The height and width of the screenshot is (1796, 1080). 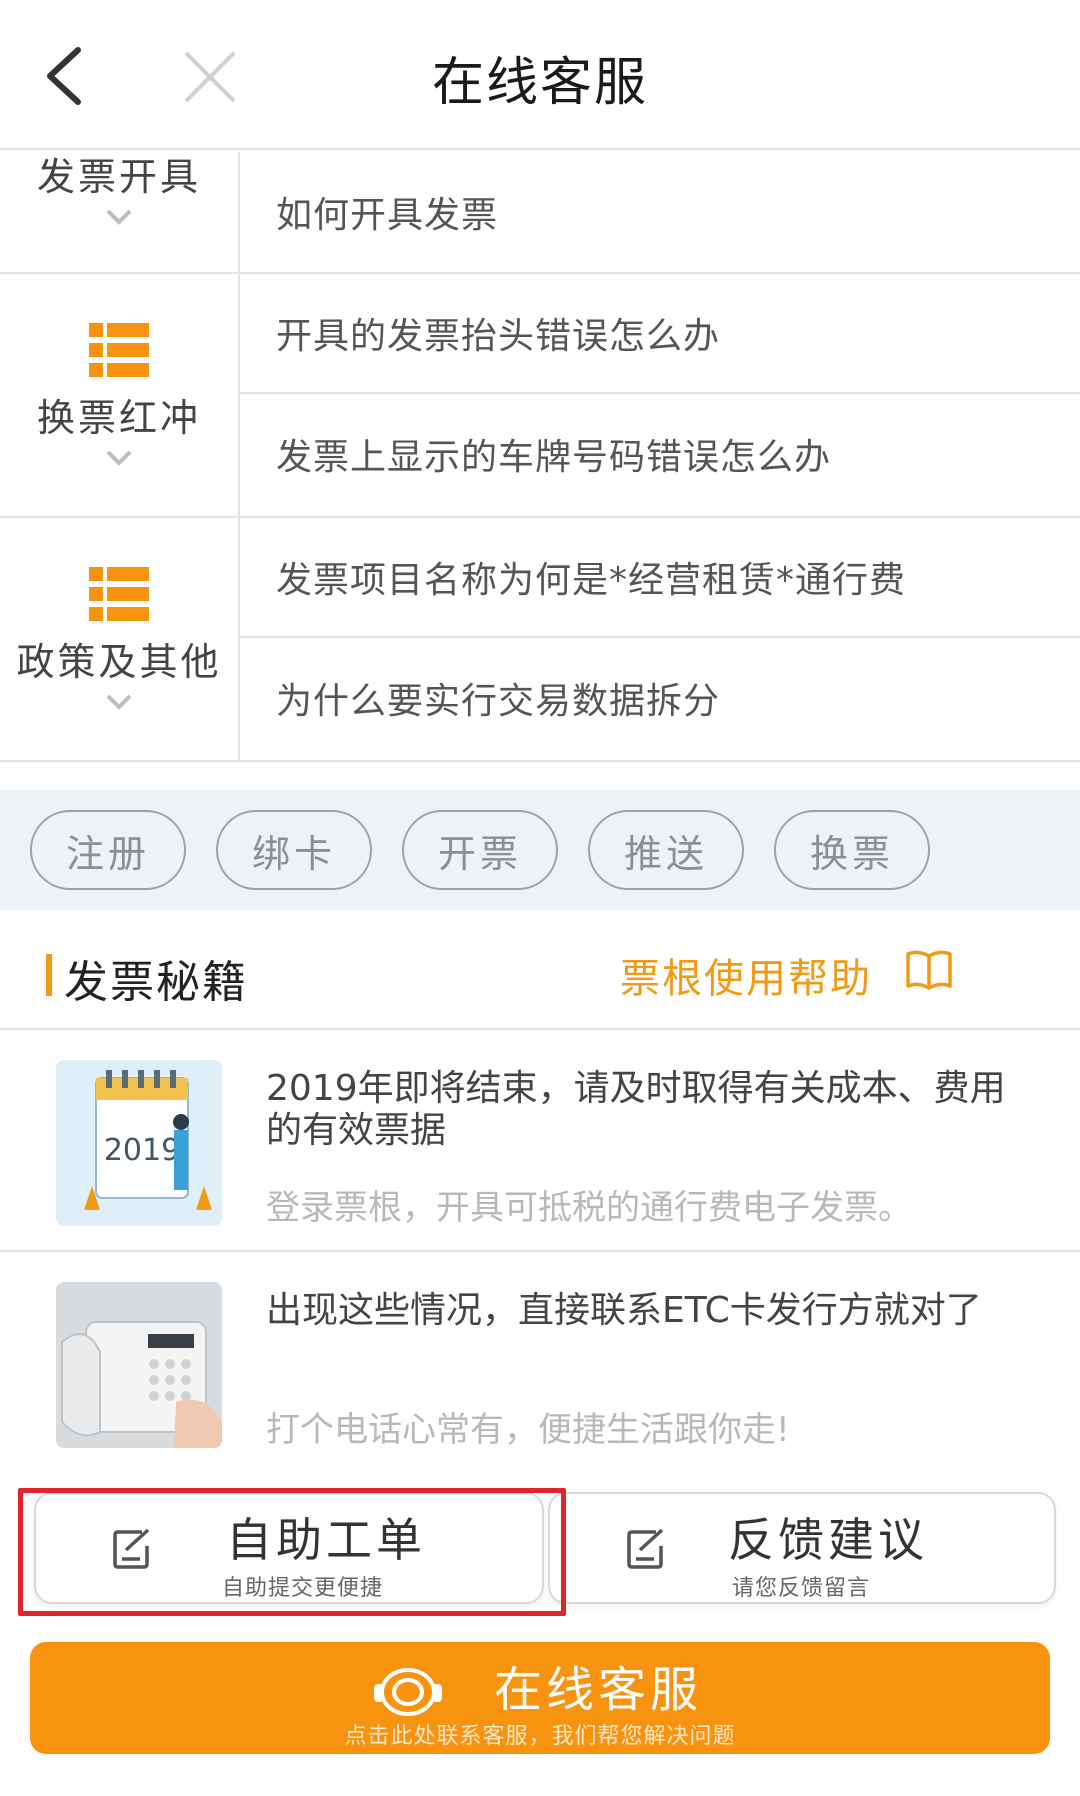 I want to click on feedback-subtitle: 请您反馈留言, so click(x=801, y=1588).